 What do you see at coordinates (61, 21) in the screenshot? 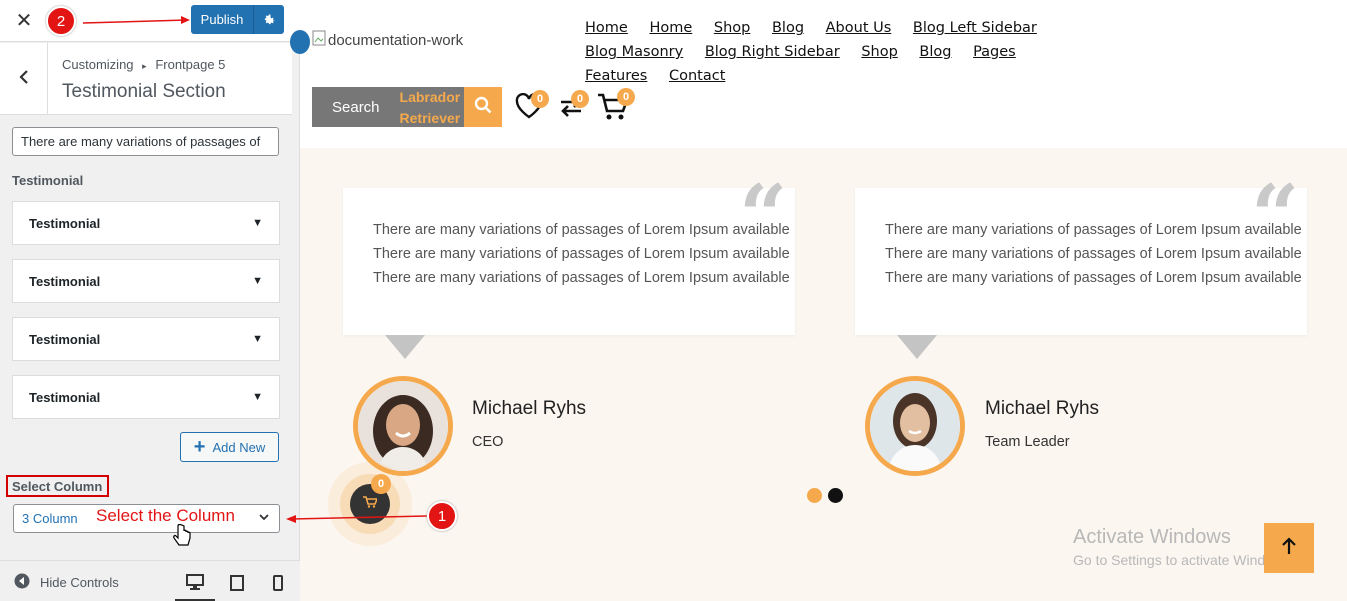
I see `annotation-badge-2: 2` at bounding box center [61, 21].